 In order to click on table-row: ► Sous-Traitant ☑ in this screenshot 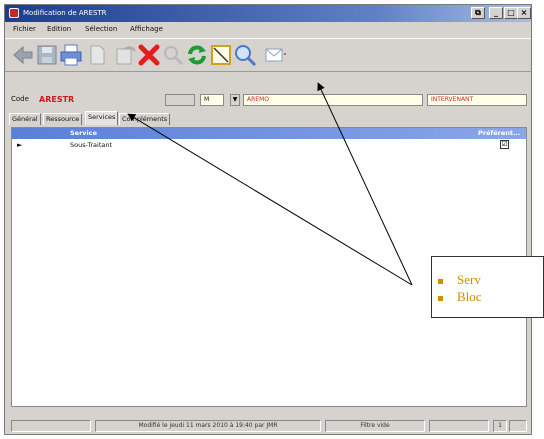, I will do `click(269, 145)`.